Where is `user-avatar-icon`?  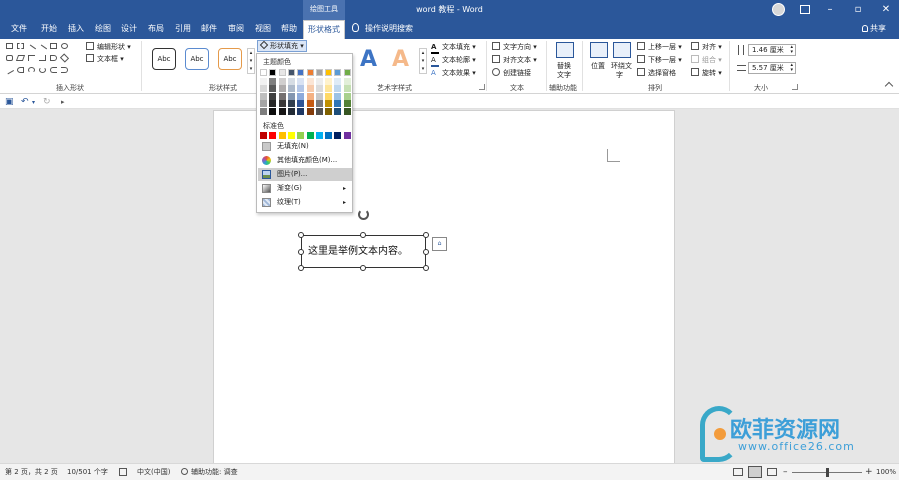
user-avatar-icon is located at coordinates (778, 9).